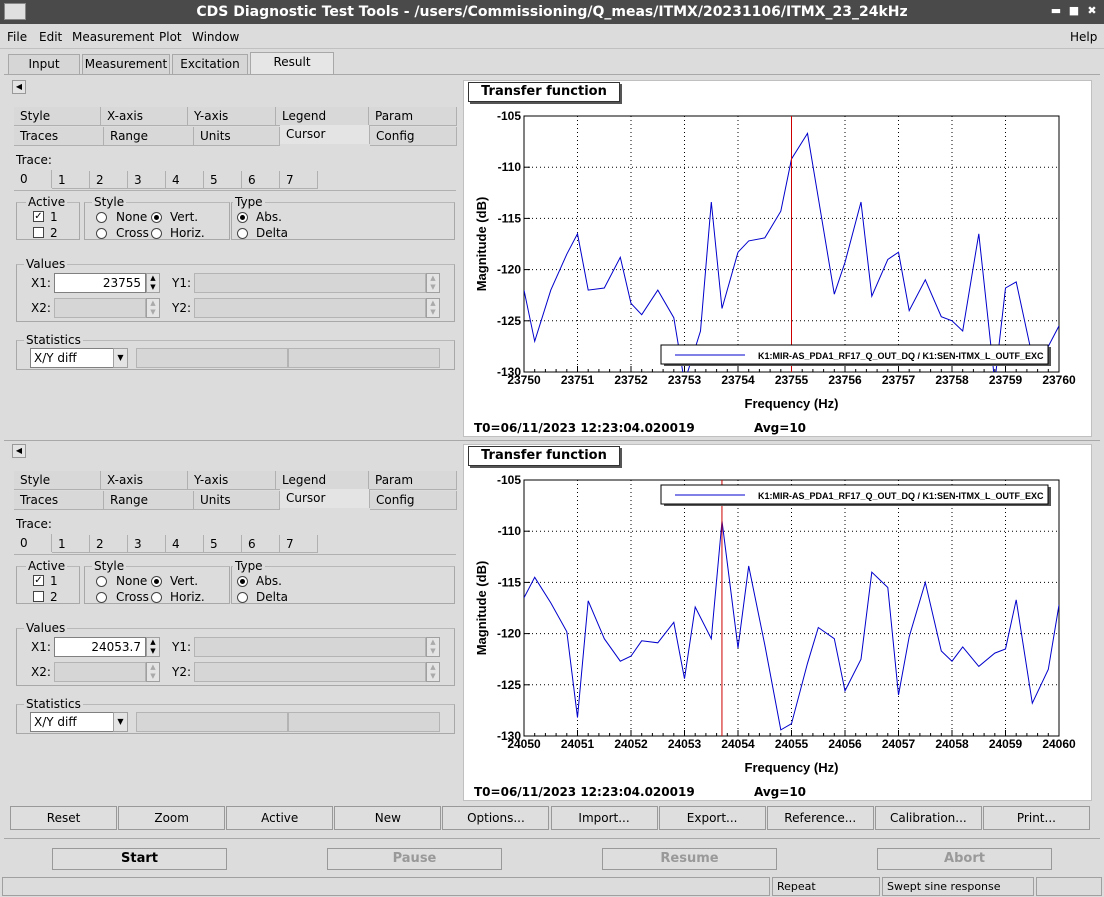 This screenshot has width=1104, height=897. What do you see at coordinates (249, 202) in the screenshot?
I see `type-group-label: Type` at bounding box center [249, 202].